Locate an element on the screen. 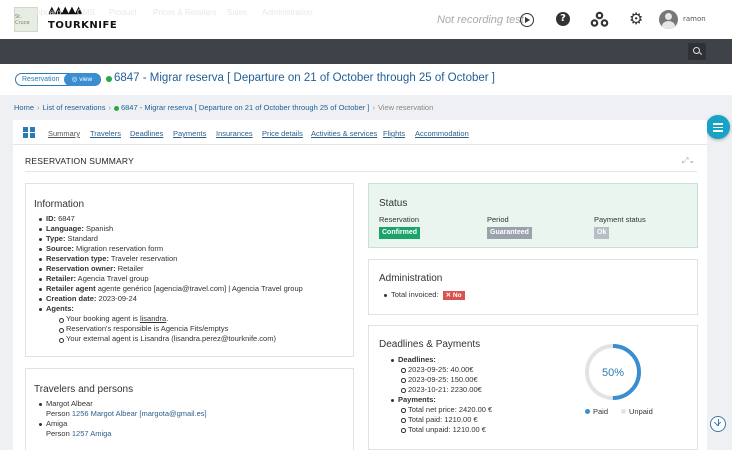 The height and width of the screenshot is (450, 732). info-row-reservation-type: Reservation type: Traveler reservation is located at coordinates (171, 259).